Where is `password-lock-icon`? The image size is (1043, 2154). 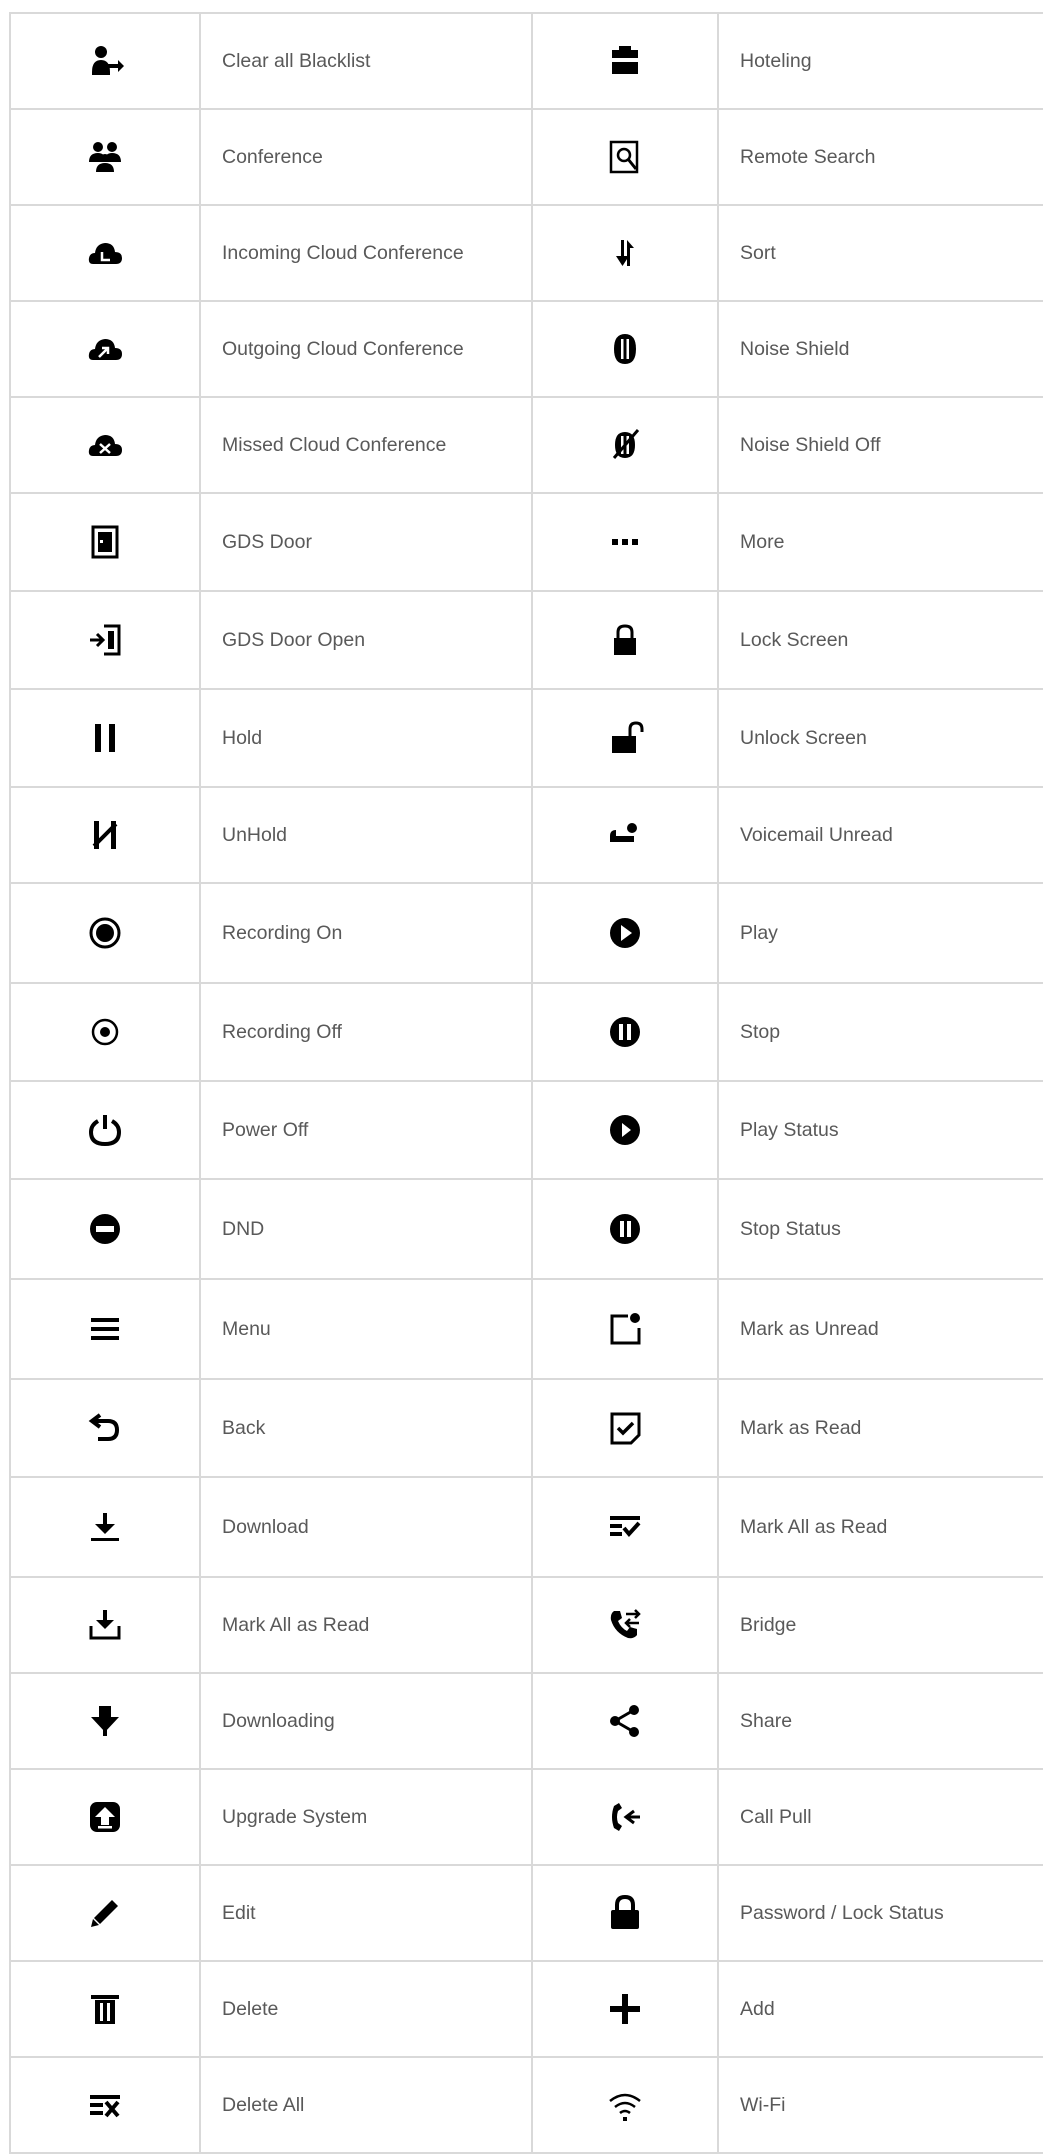 password-lock-icon is located at coordinates (625, 1913).